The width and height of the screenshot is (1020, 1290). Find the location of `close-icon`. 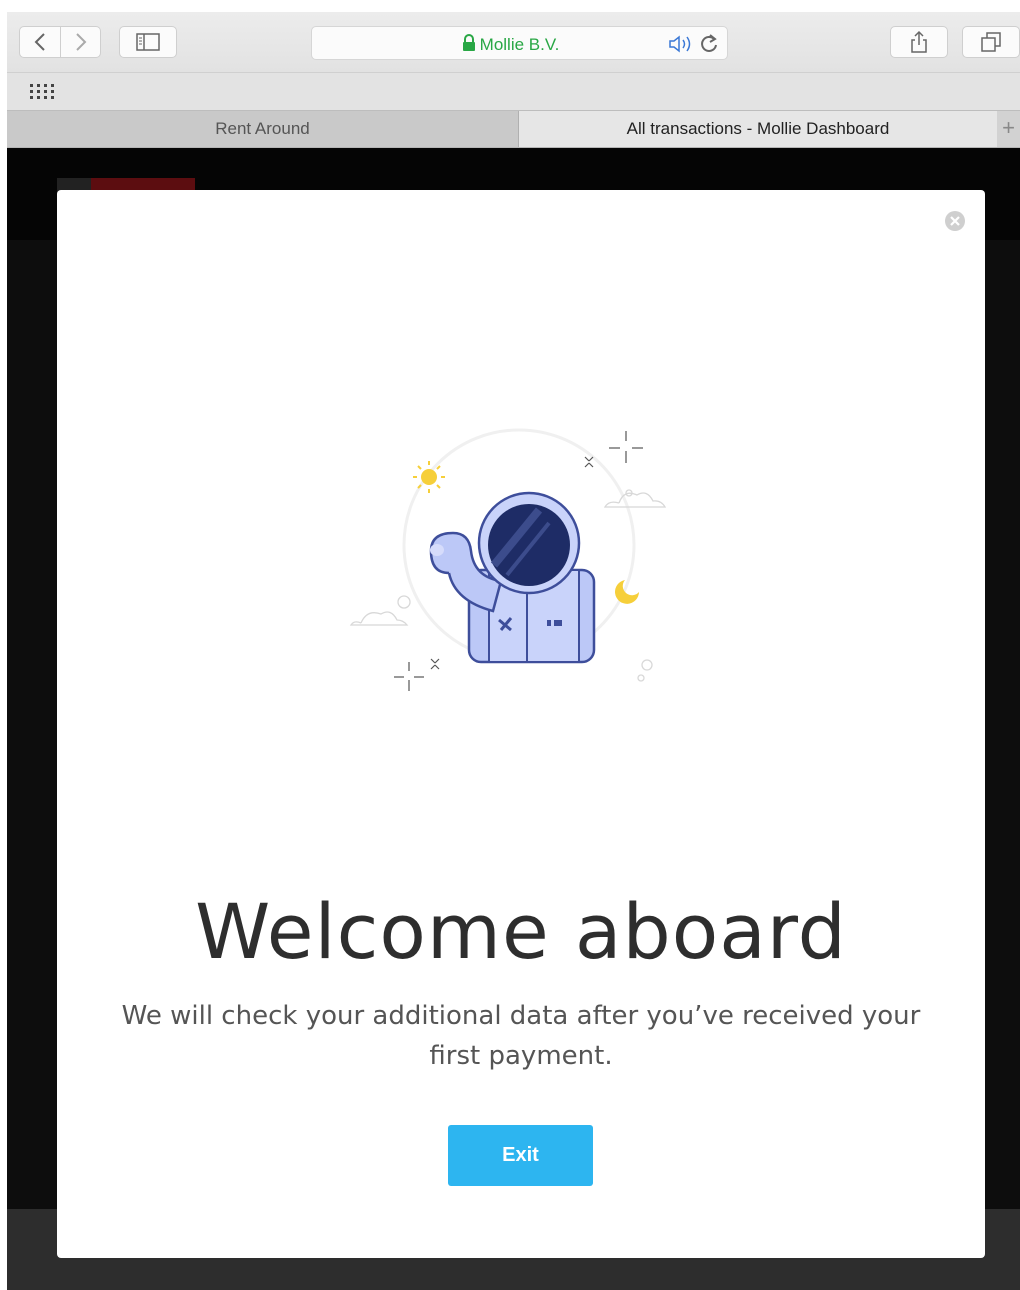

close-icon is located at coordinates (955, 221).